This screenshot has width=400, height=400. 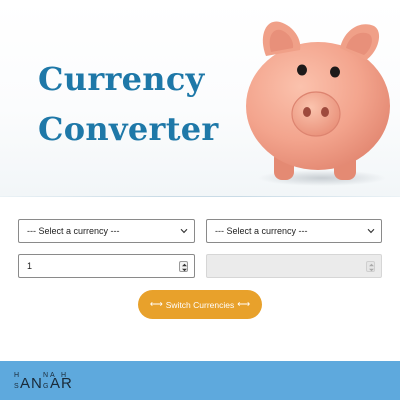 I want to click on from-amount-input: 1, so click(x=106, y=266).